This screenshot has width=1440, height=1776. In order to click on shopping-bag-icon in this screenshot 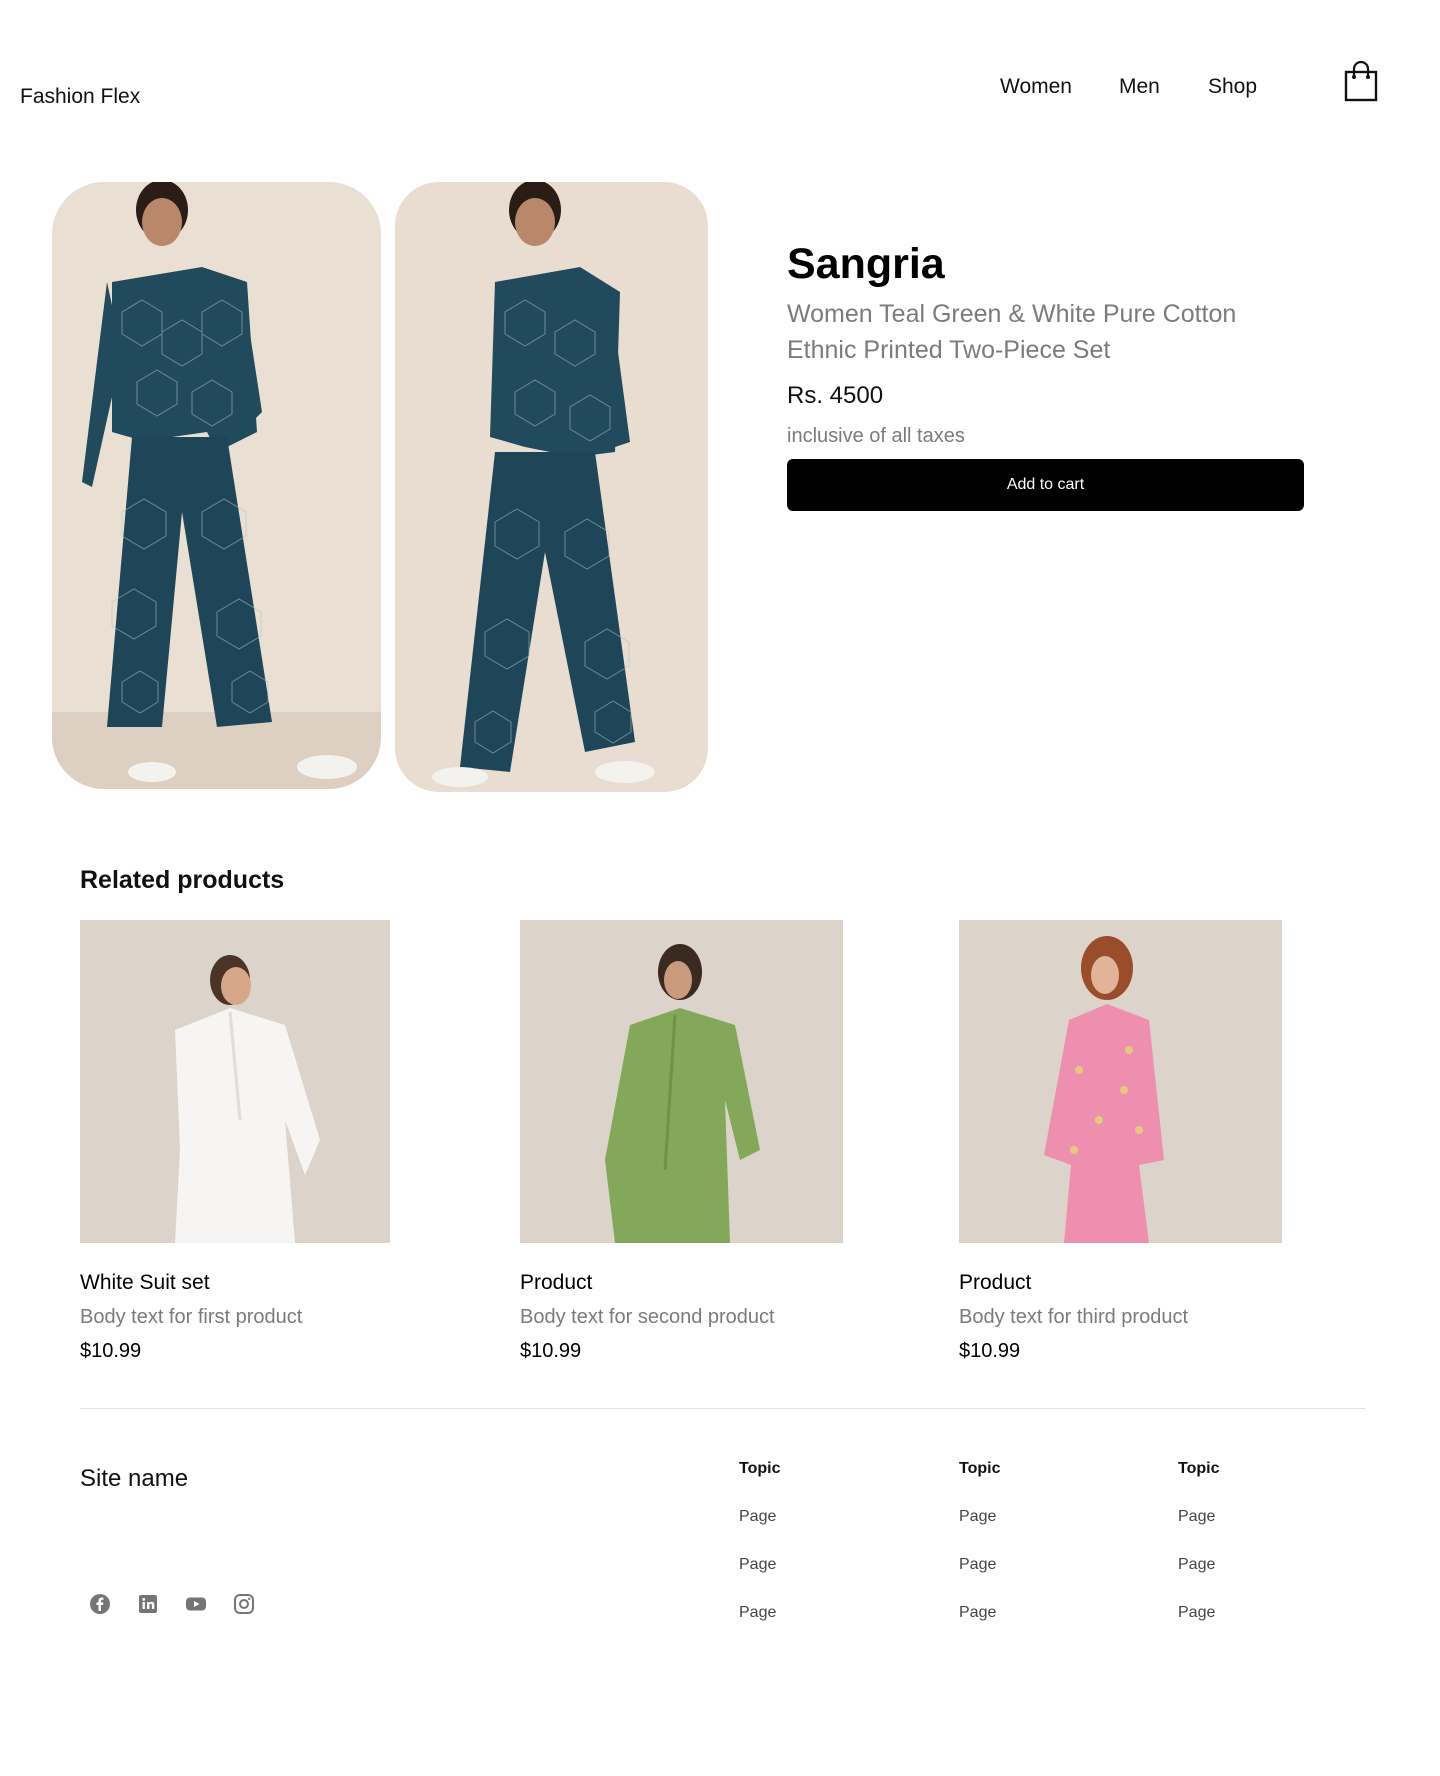, I will do `click(1361, 81)`.